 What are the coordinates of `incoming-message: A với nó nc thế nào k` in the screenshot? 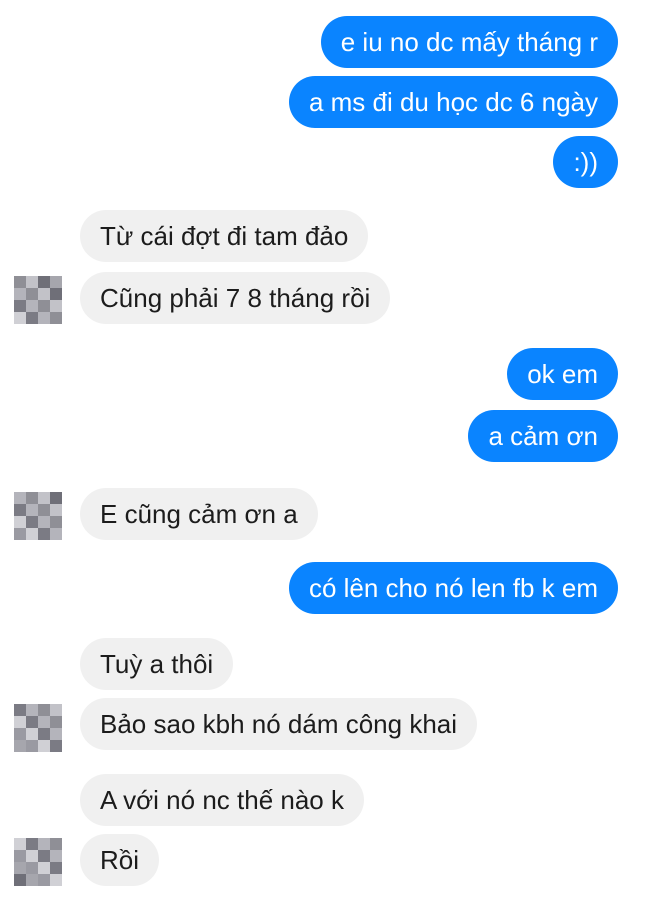 It's located at (222, 800).